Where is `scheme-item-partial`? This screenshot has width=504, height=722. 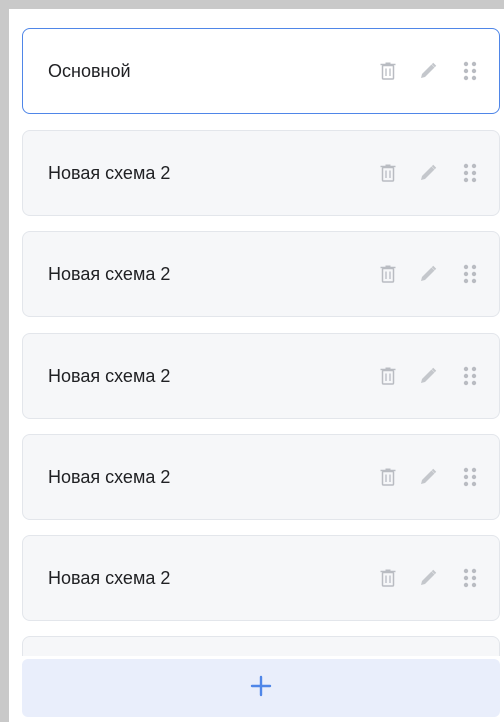
scheme-item-partial is located at coordinates (261, 646).